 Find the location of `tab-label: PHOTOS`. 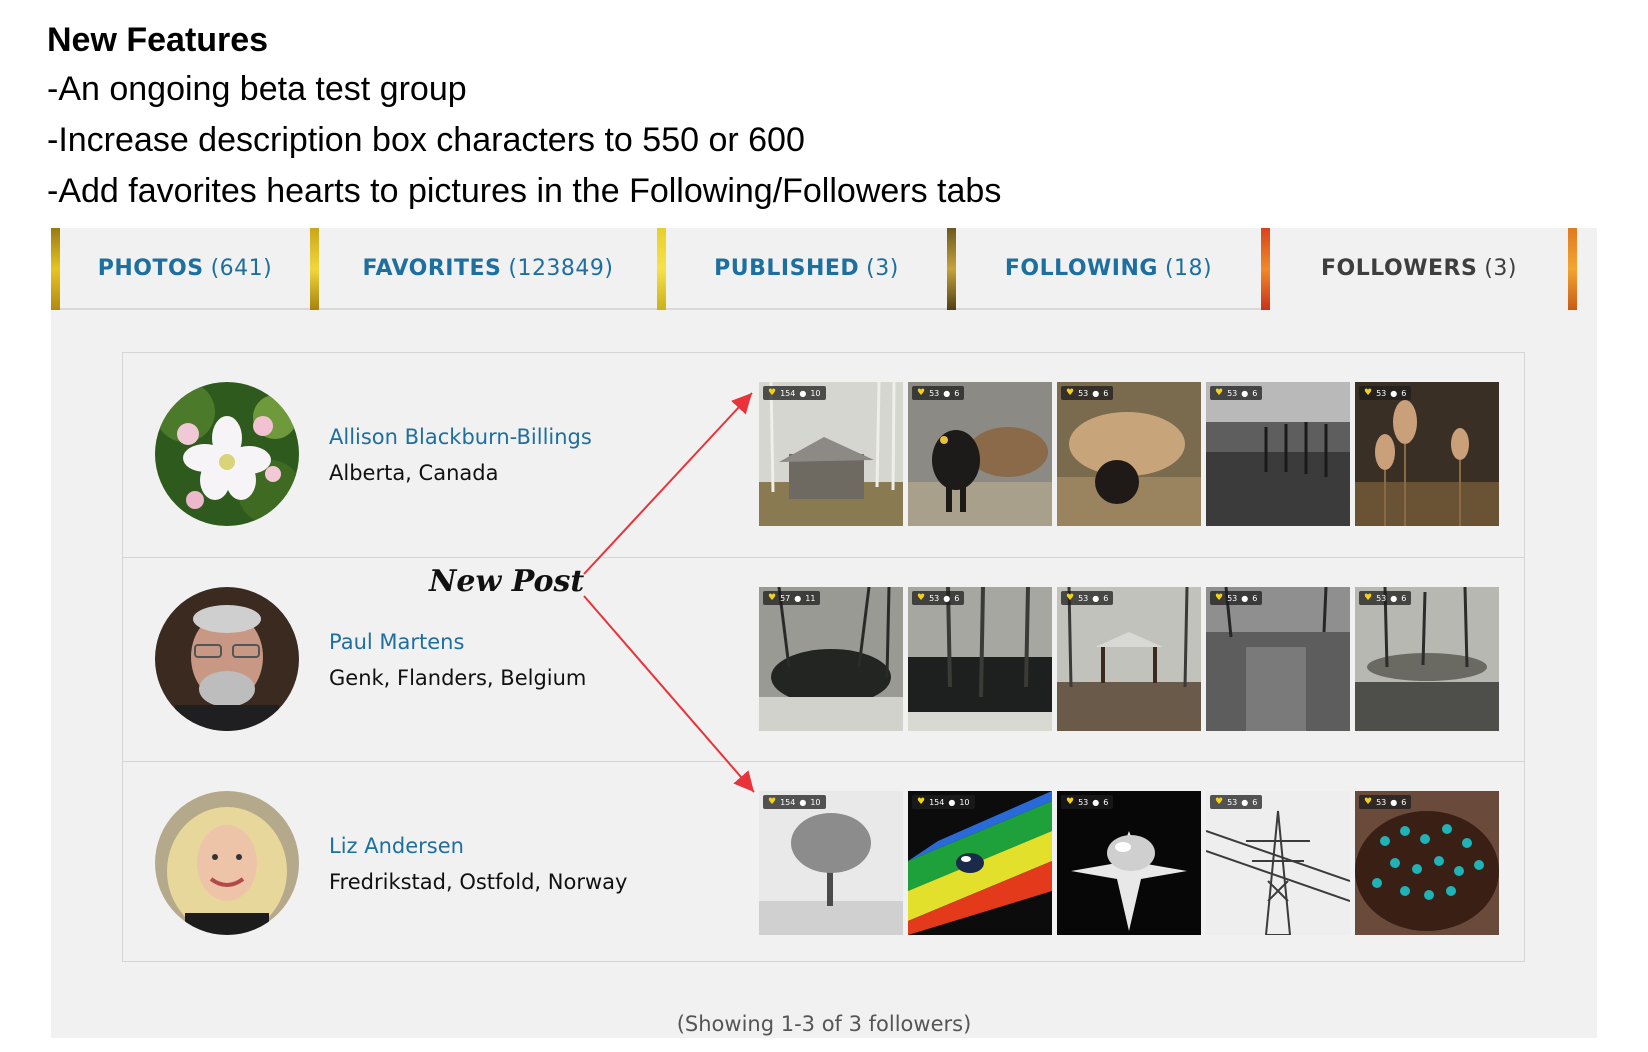

tab-label: PHOTOS is located at coordinates (150, 268).